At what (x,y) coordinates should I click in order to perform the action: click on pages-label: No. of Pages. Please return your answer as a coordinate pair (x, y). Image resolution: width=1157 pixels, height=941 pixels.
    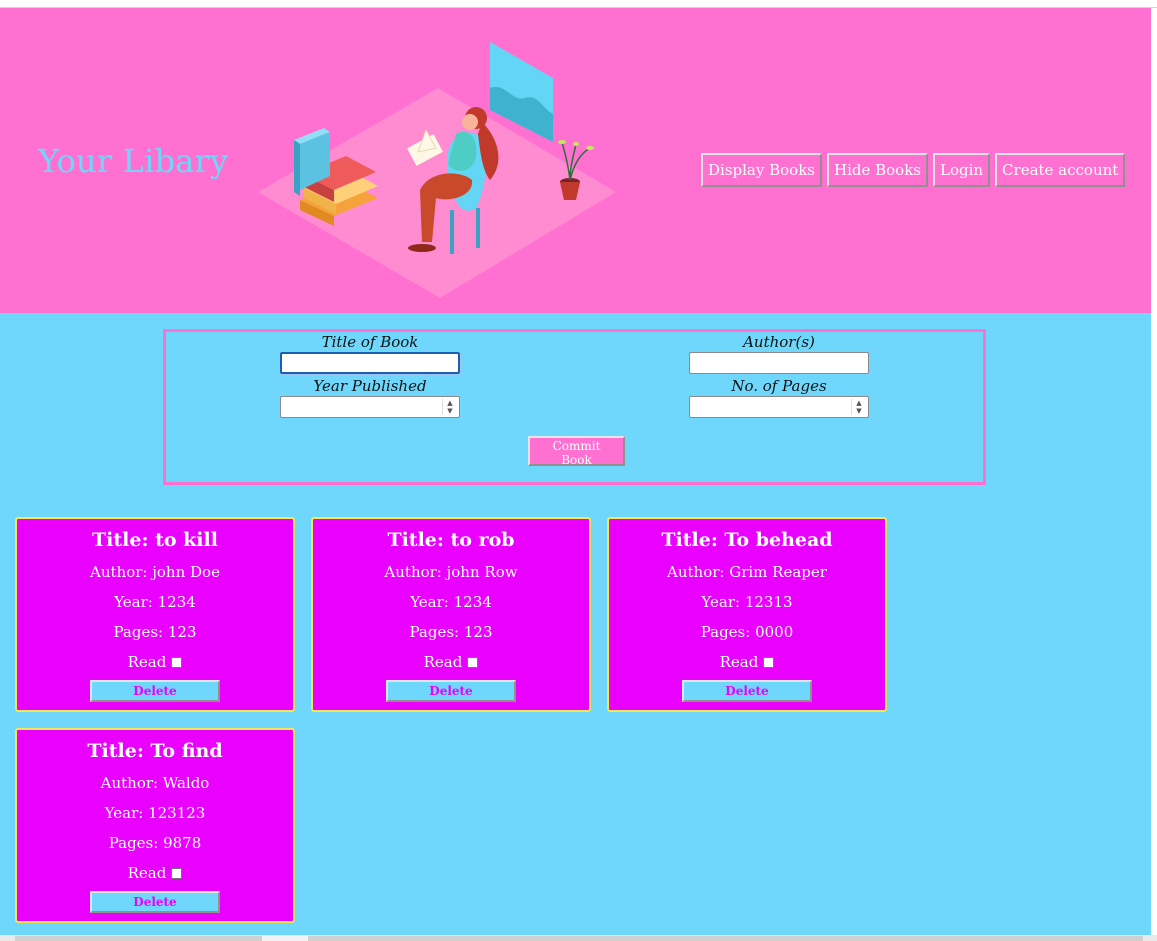
    Looking at the image, I should click on (779, 386).